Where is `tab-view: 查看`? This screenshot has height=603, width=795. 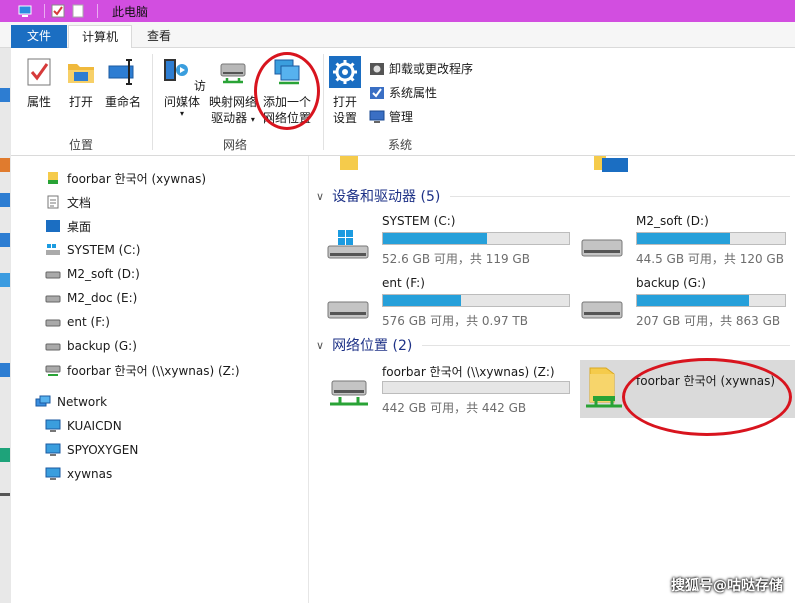
tab-view: 查看 is located at coordinates (159, 36).